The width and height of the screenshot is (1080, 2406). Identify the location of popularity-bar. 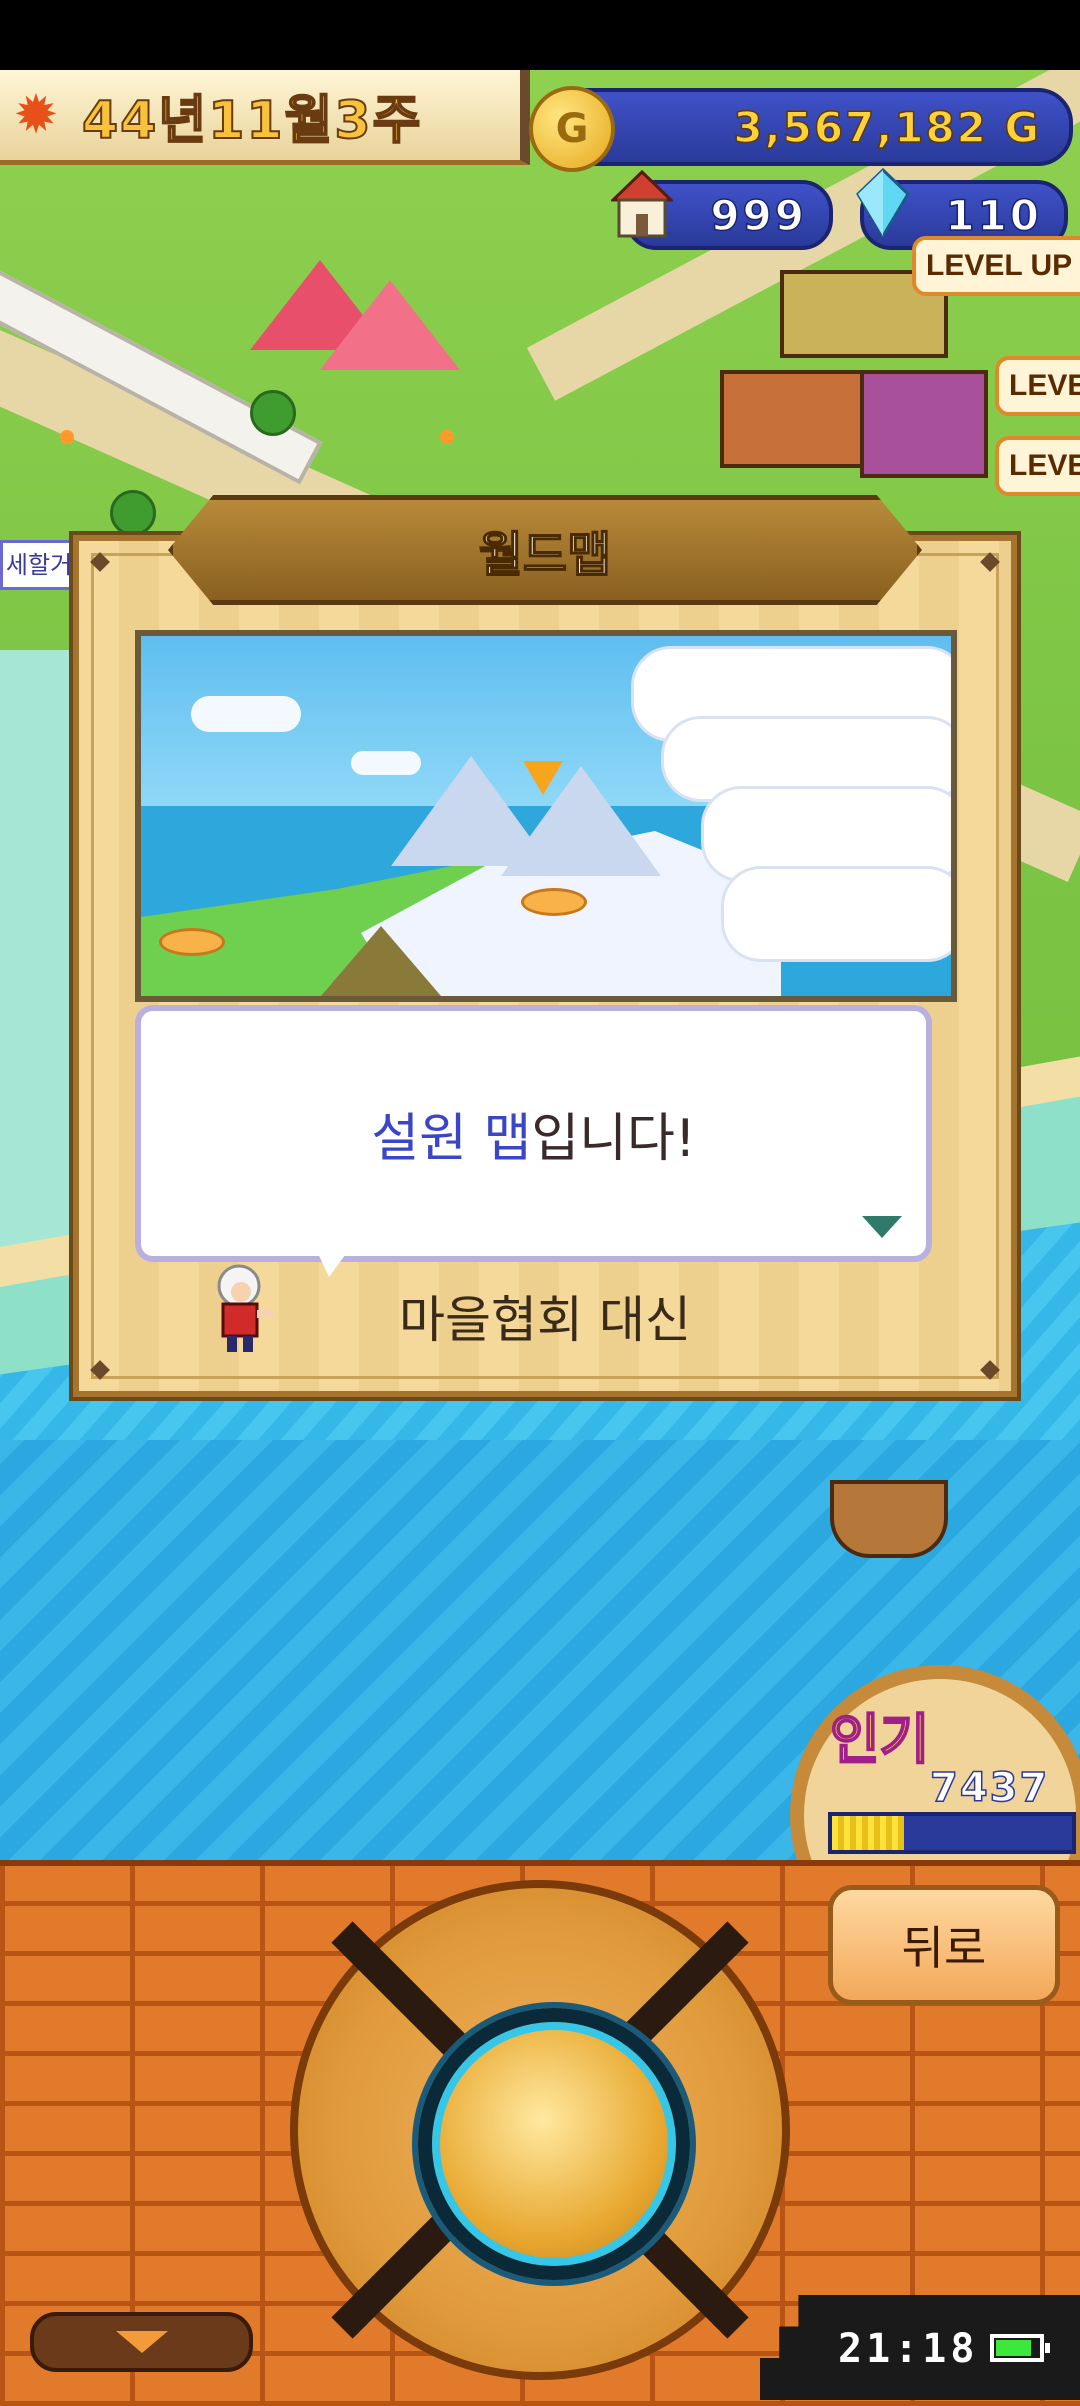
(952, 1833).